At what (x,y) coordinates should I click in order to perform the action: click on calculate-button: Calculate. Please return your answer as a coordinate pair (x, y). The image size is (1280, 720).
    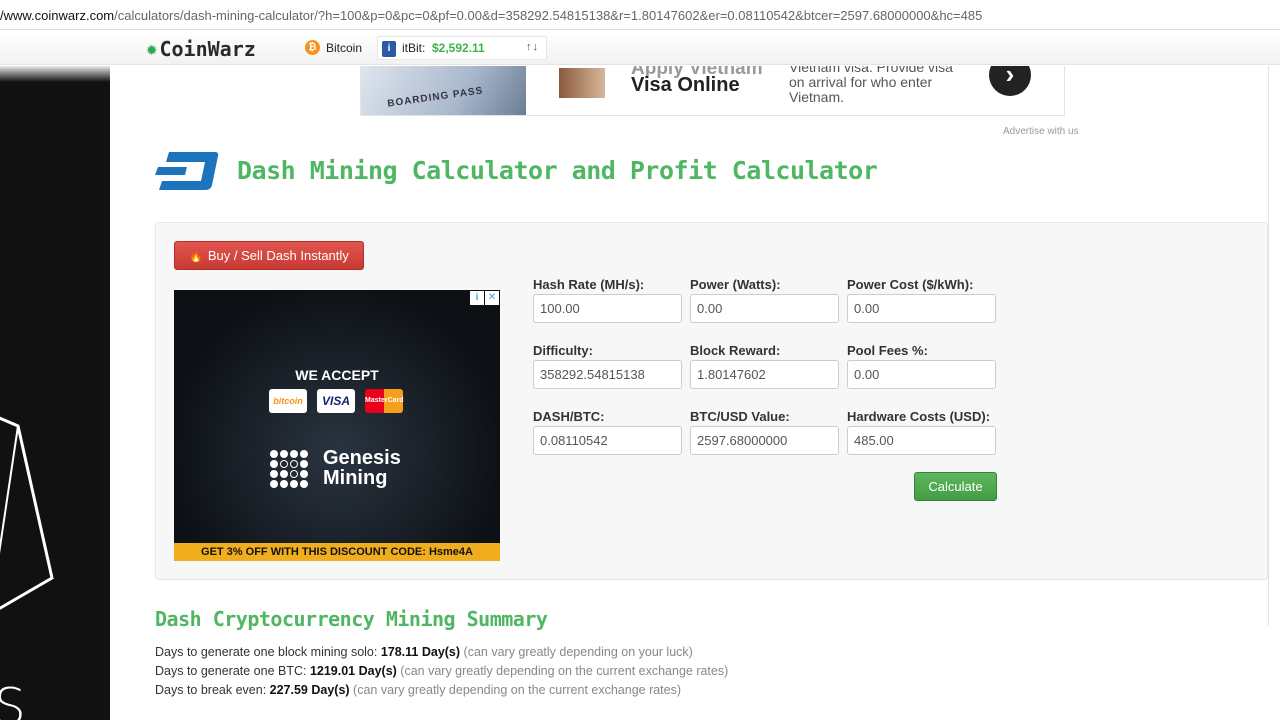
    Looking at the image, I should click on (955, 486).